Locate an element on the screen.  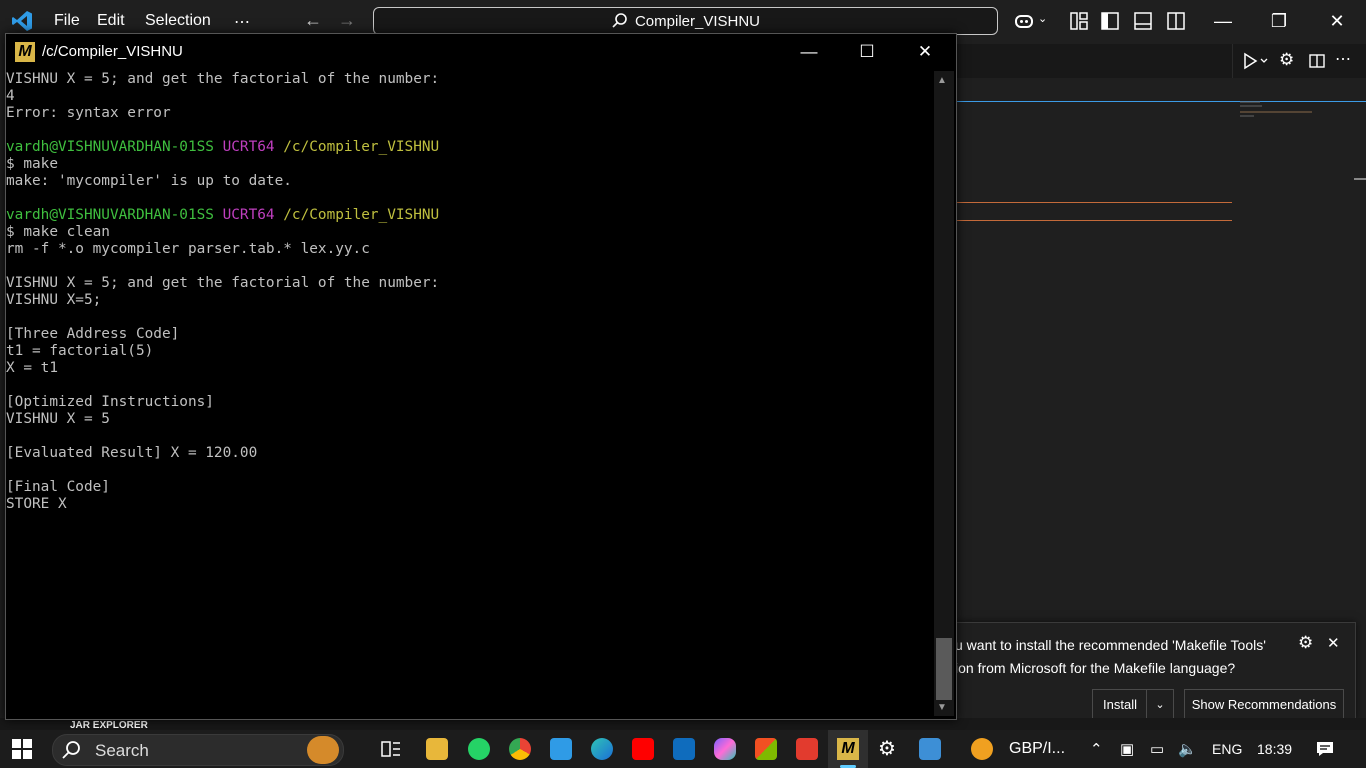
terminal-line: [Optimized Instructions] is located at coordinates (468, 402).